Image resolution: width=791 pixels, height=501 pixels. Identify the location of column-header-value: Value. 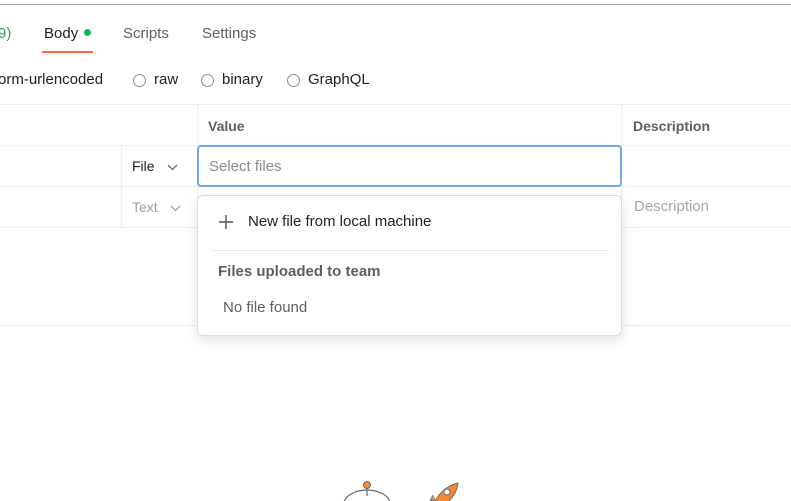
(226, 126).